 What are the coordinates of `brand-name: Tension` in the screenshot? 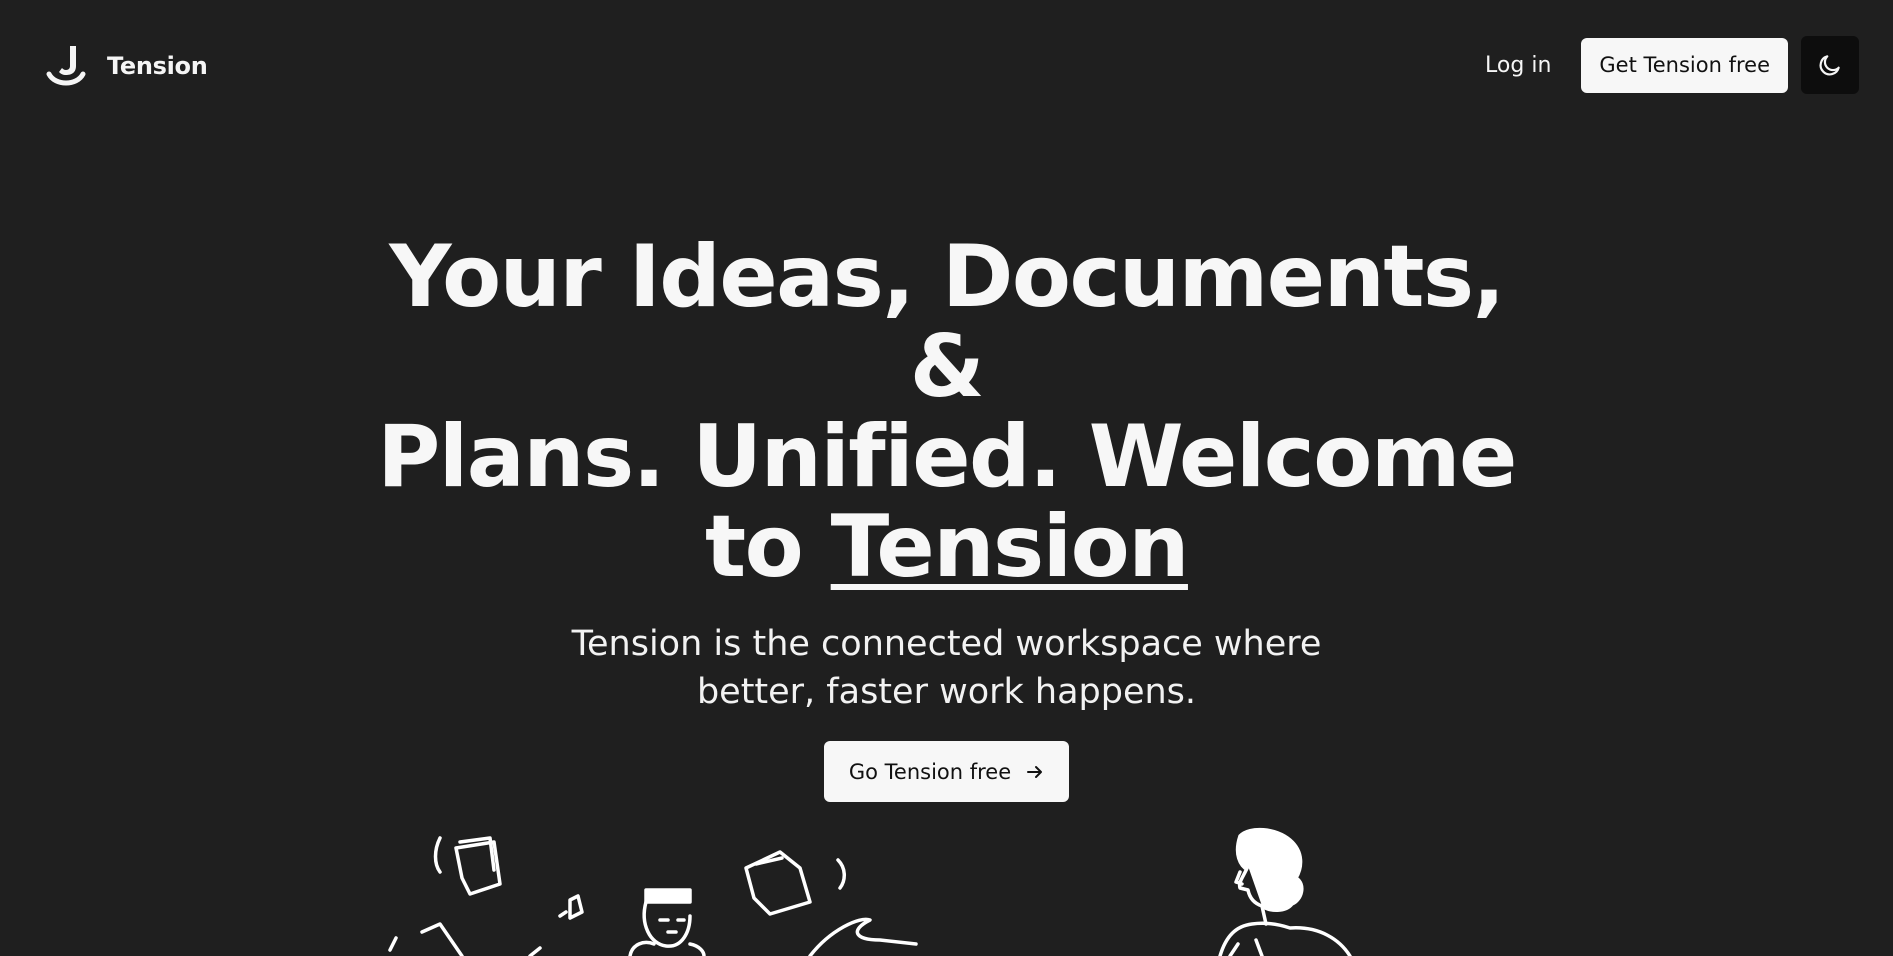 It's located at (157, 66).